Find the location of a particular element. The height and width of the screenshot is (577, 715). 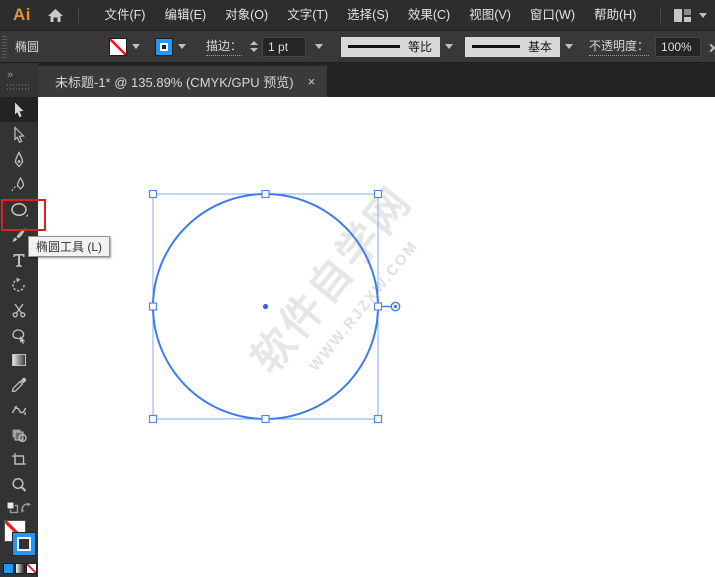

stepper-up-icon is located at coordinates (254, 43).